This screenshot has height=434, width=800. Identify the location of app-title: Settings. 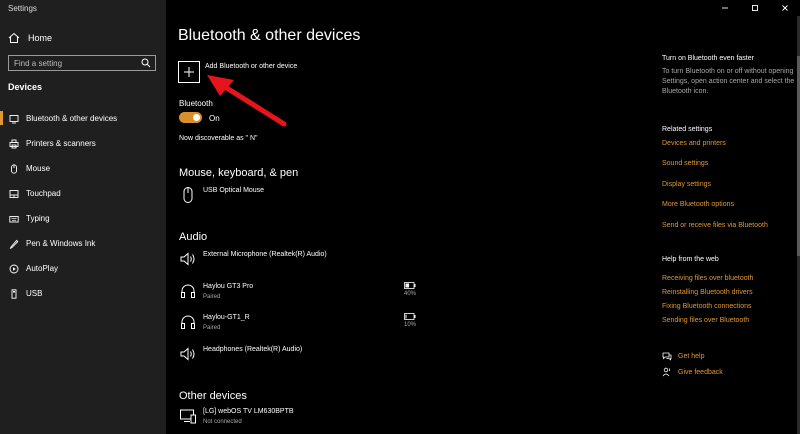
(22, 8).